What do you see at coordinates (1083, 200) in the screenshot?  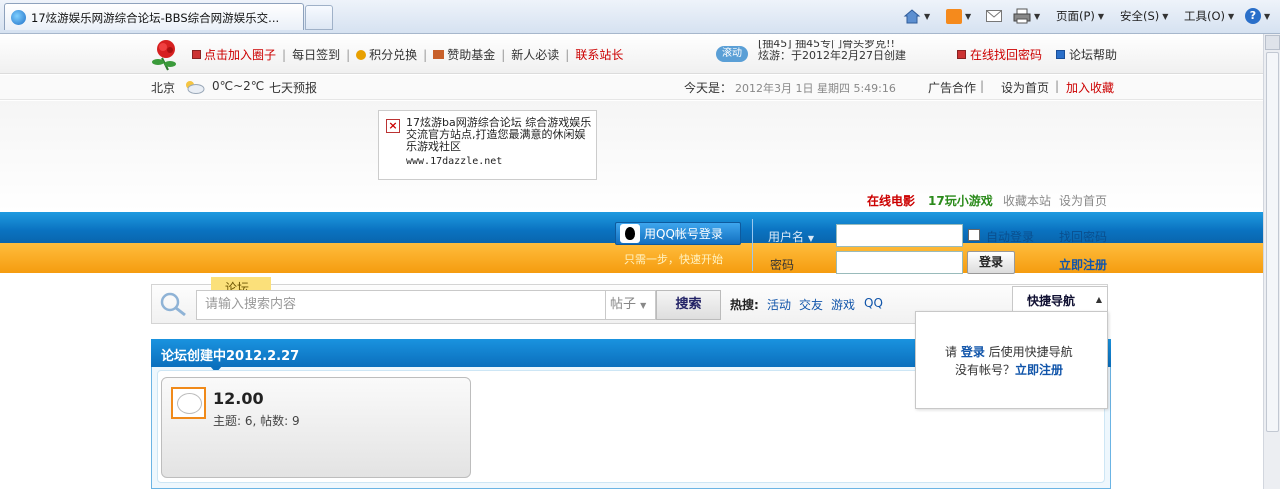 I see `header-set-home-link: 设为首页` at bounding box center [1083, 200].